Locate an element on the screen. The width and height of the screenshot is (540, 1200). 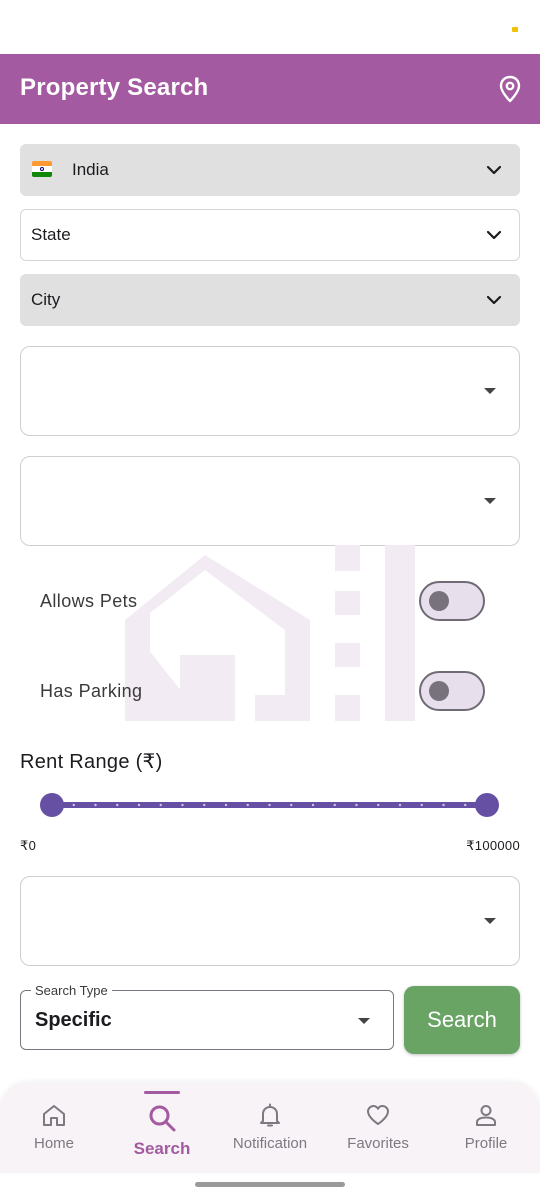
search-button: Search is located at coordinates (462, 1020).